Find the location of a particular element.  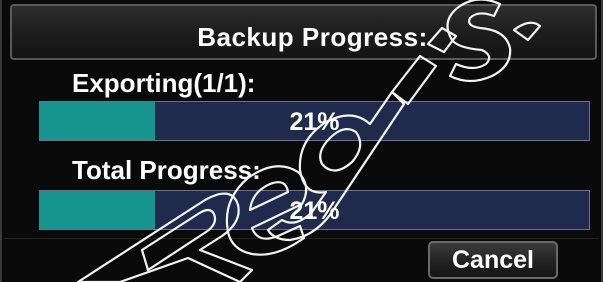

exporting-progress-percent: 21% is located at coordinates (314, 122).